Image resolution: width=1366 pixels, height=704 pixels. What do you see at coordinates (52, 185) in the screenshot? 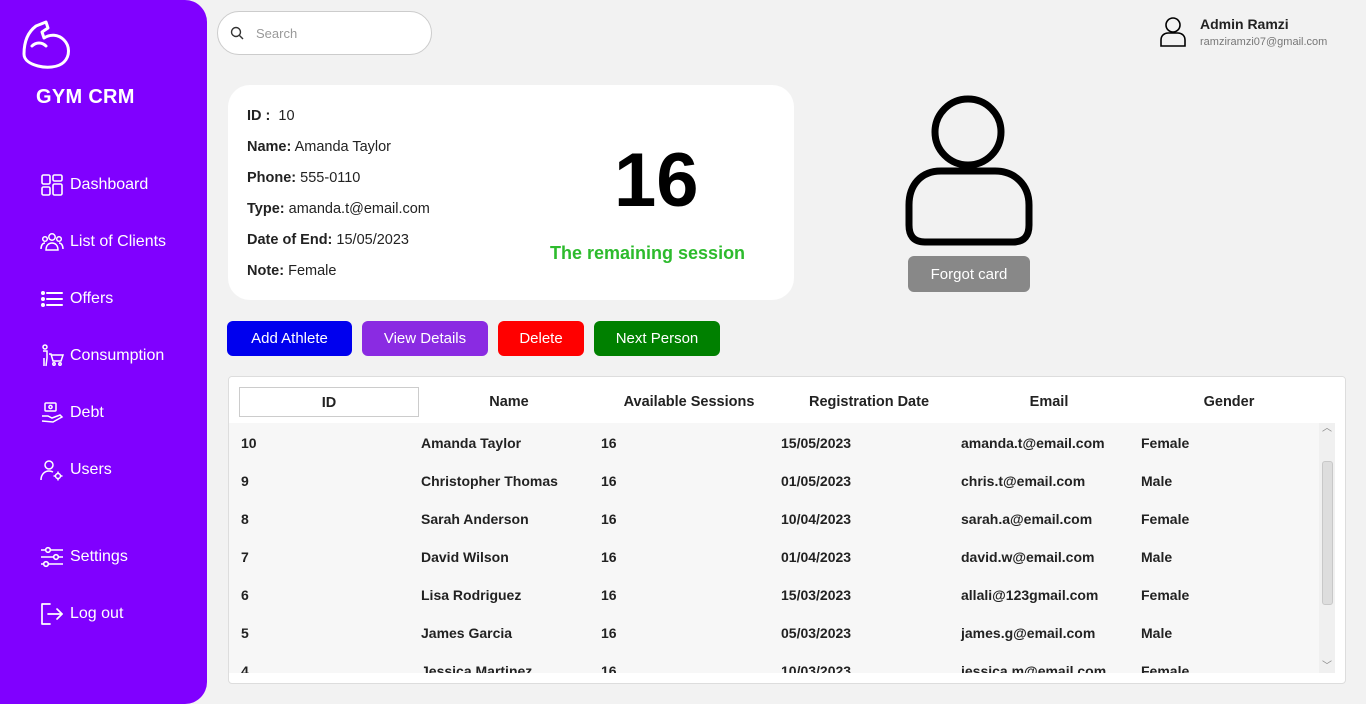
I see `dashboard-icon` at bounding box center [52, 185].